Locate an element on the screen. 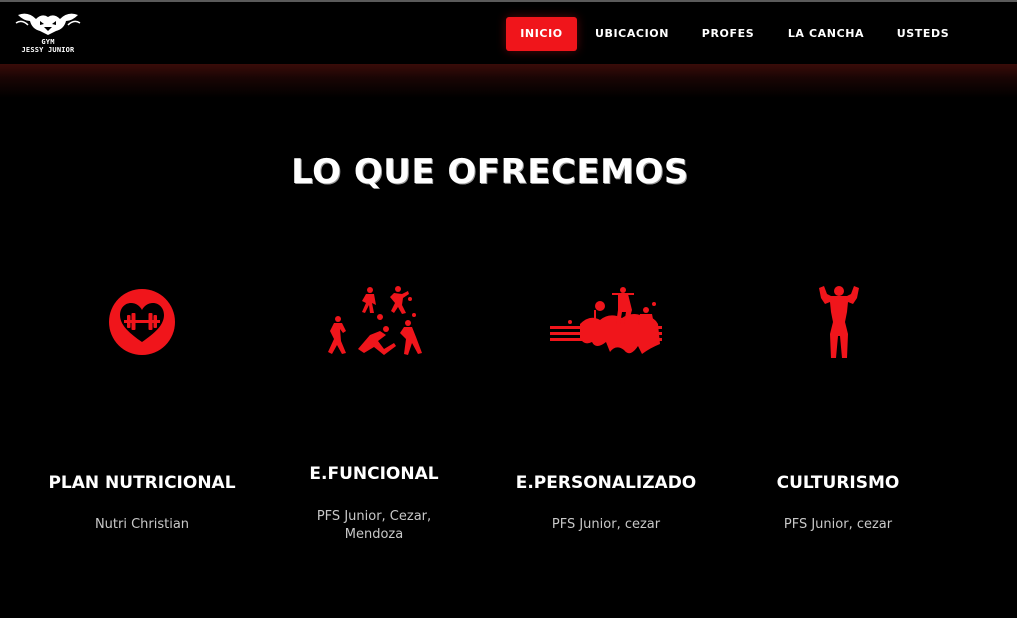 The height and width of the screenshot is (618, 1017). card-title-culturismo: CULTURISMO is located at coordinates (838, 483).